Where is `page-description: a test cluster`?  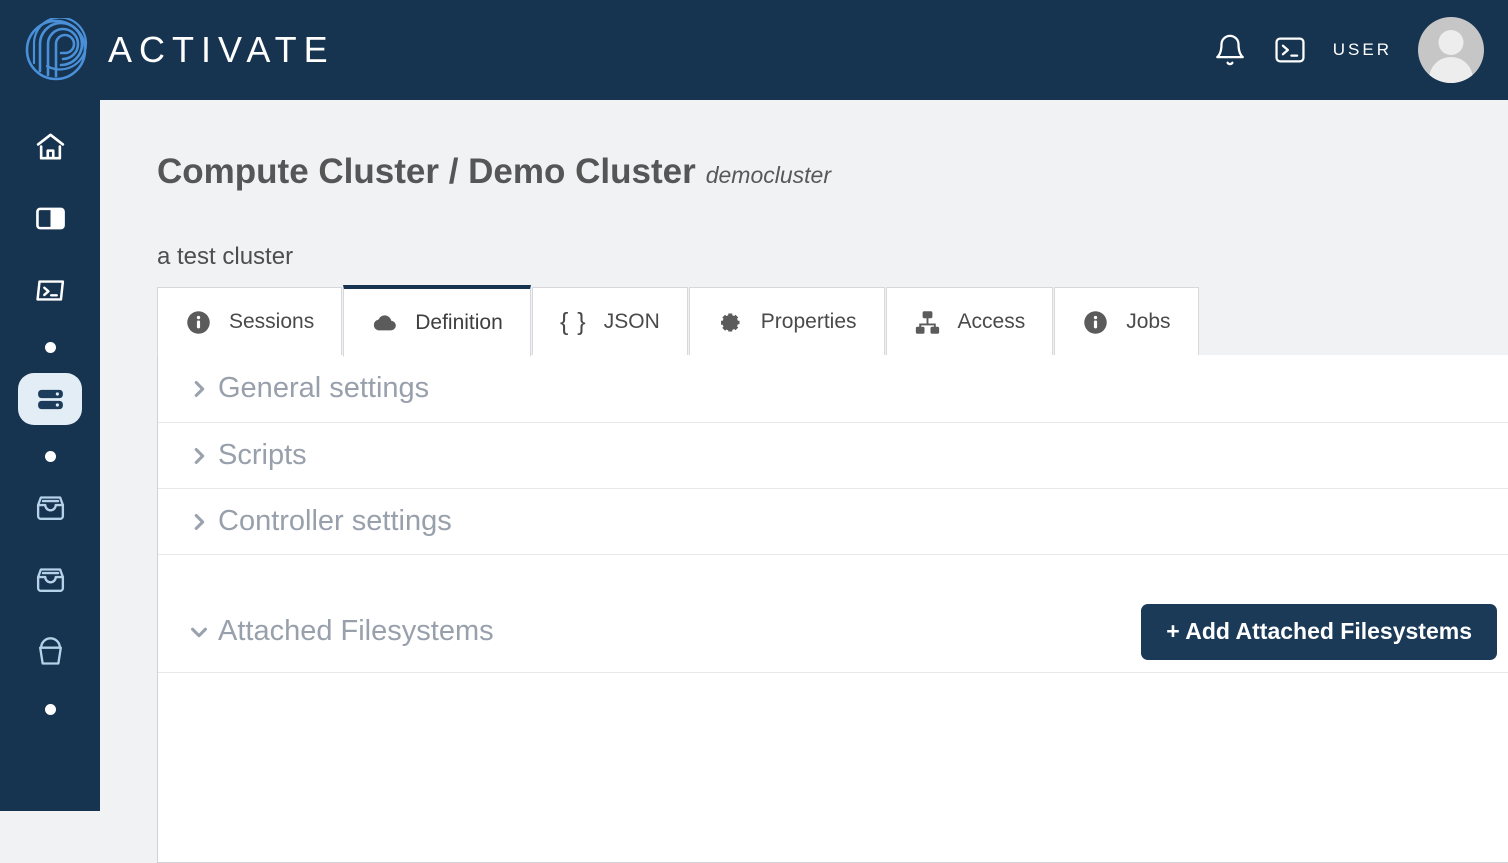
page-description: a test cluster is located at coordinates (225, 257).